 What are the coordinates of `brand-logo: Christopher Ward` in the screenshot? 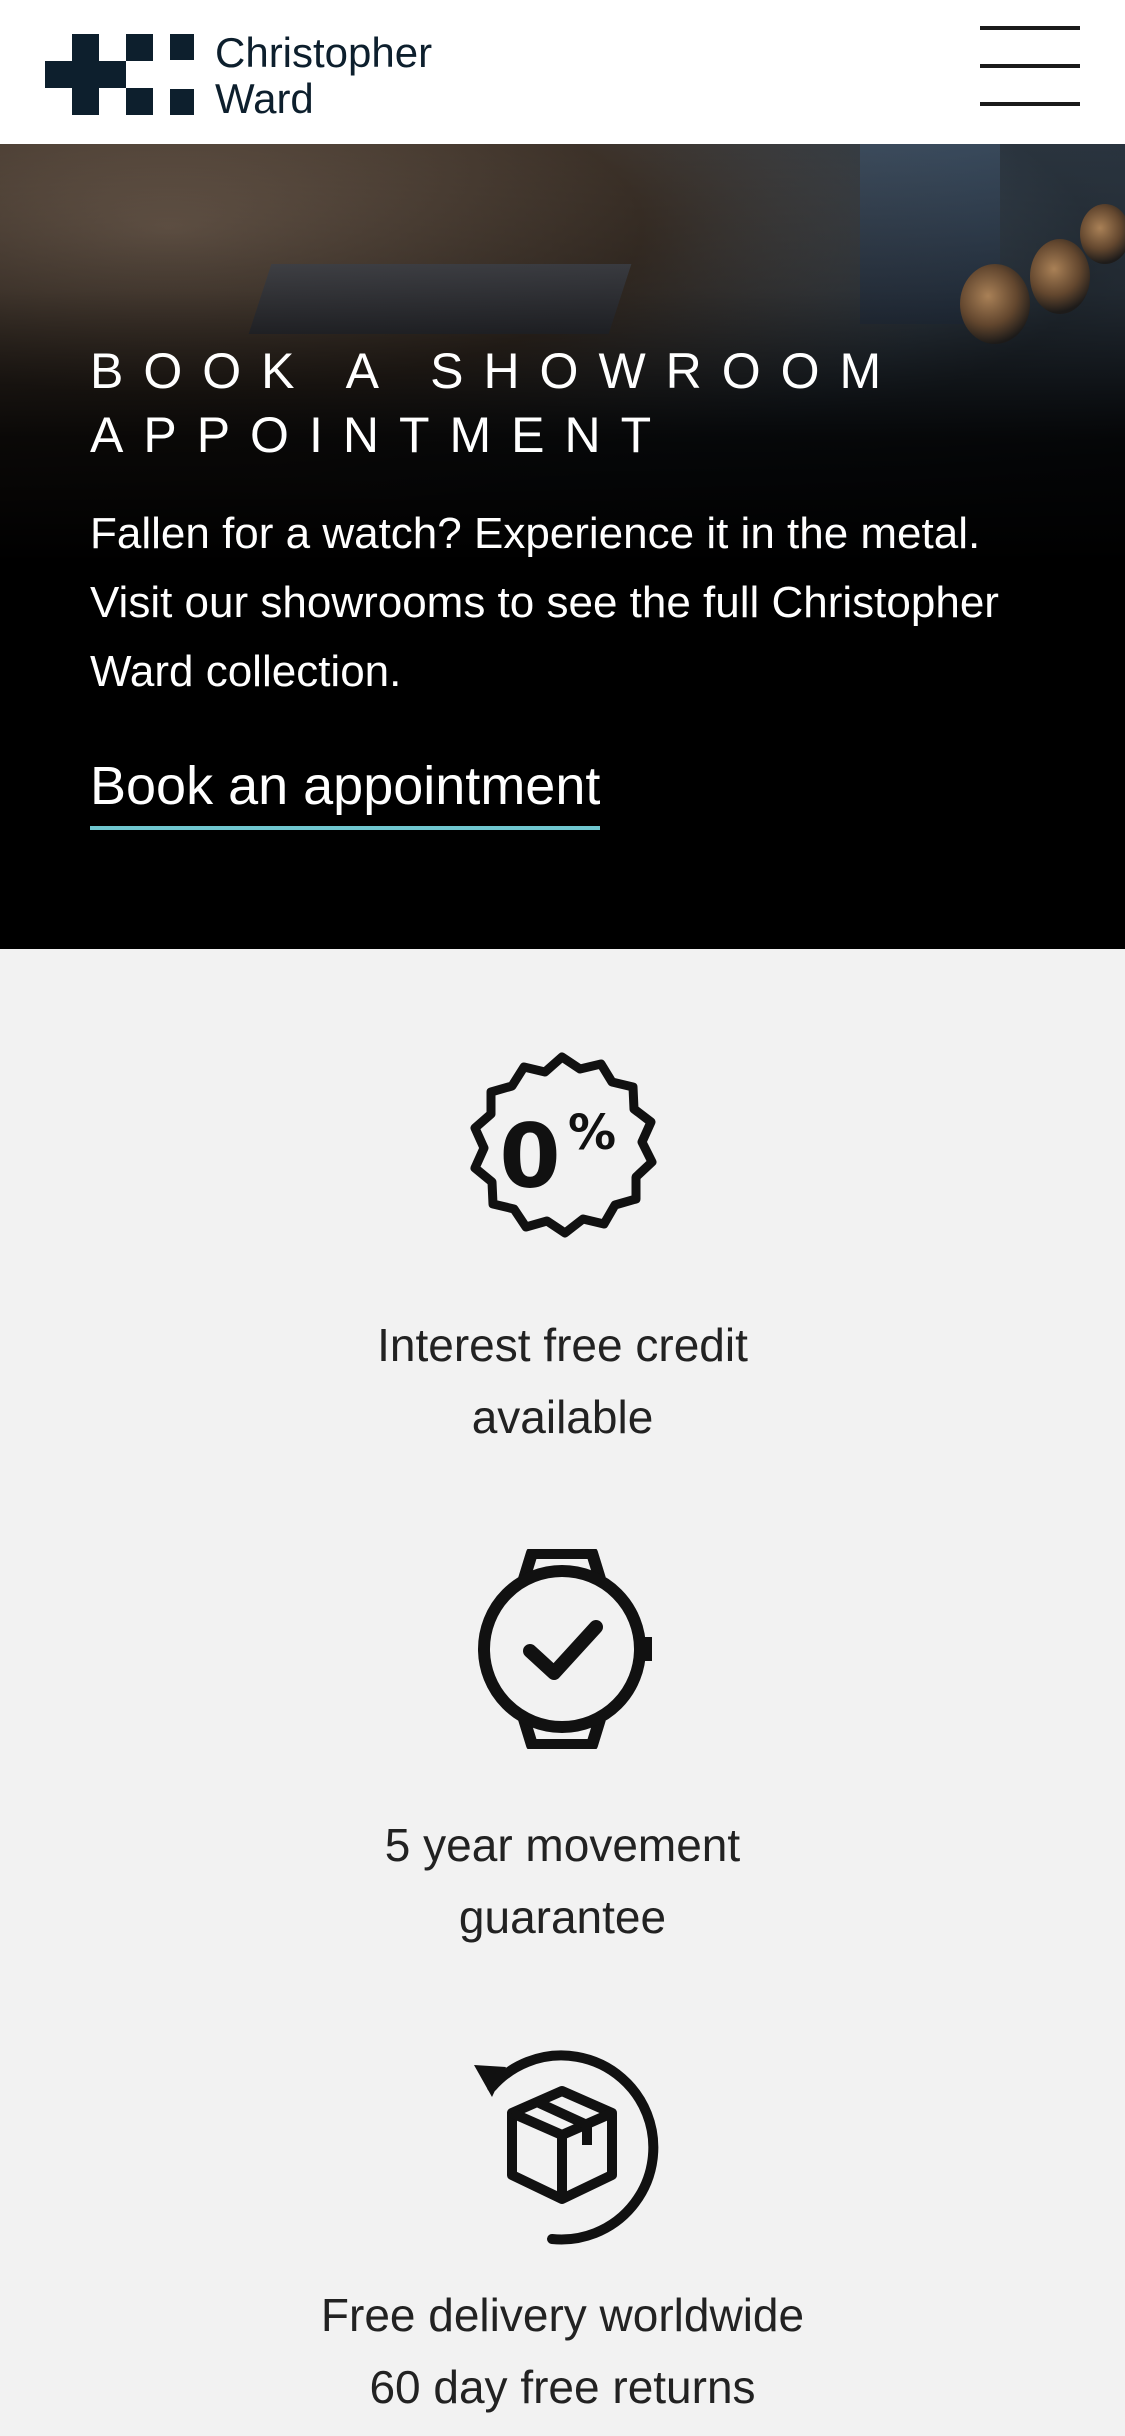 It's located at (255, 76).